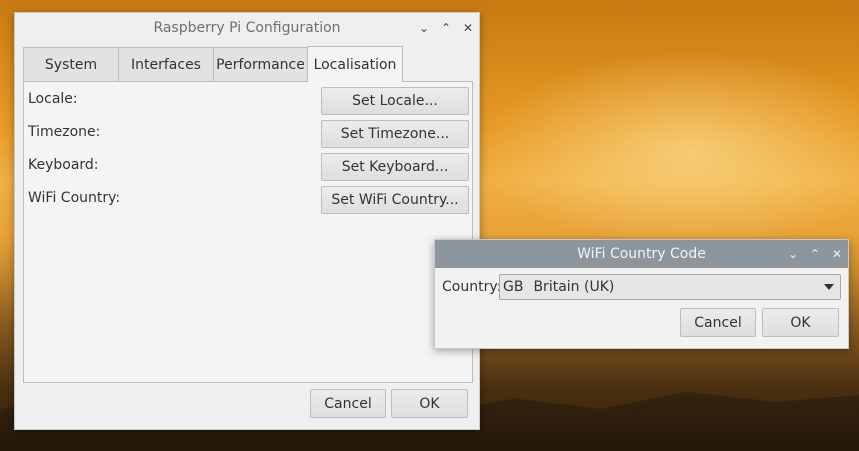 This screenshot has width=859, height=451. What do you see at coordinates (53, 99) in the screenshot?
I see `locale-label: Locale:` at bounding box center [53, 99].